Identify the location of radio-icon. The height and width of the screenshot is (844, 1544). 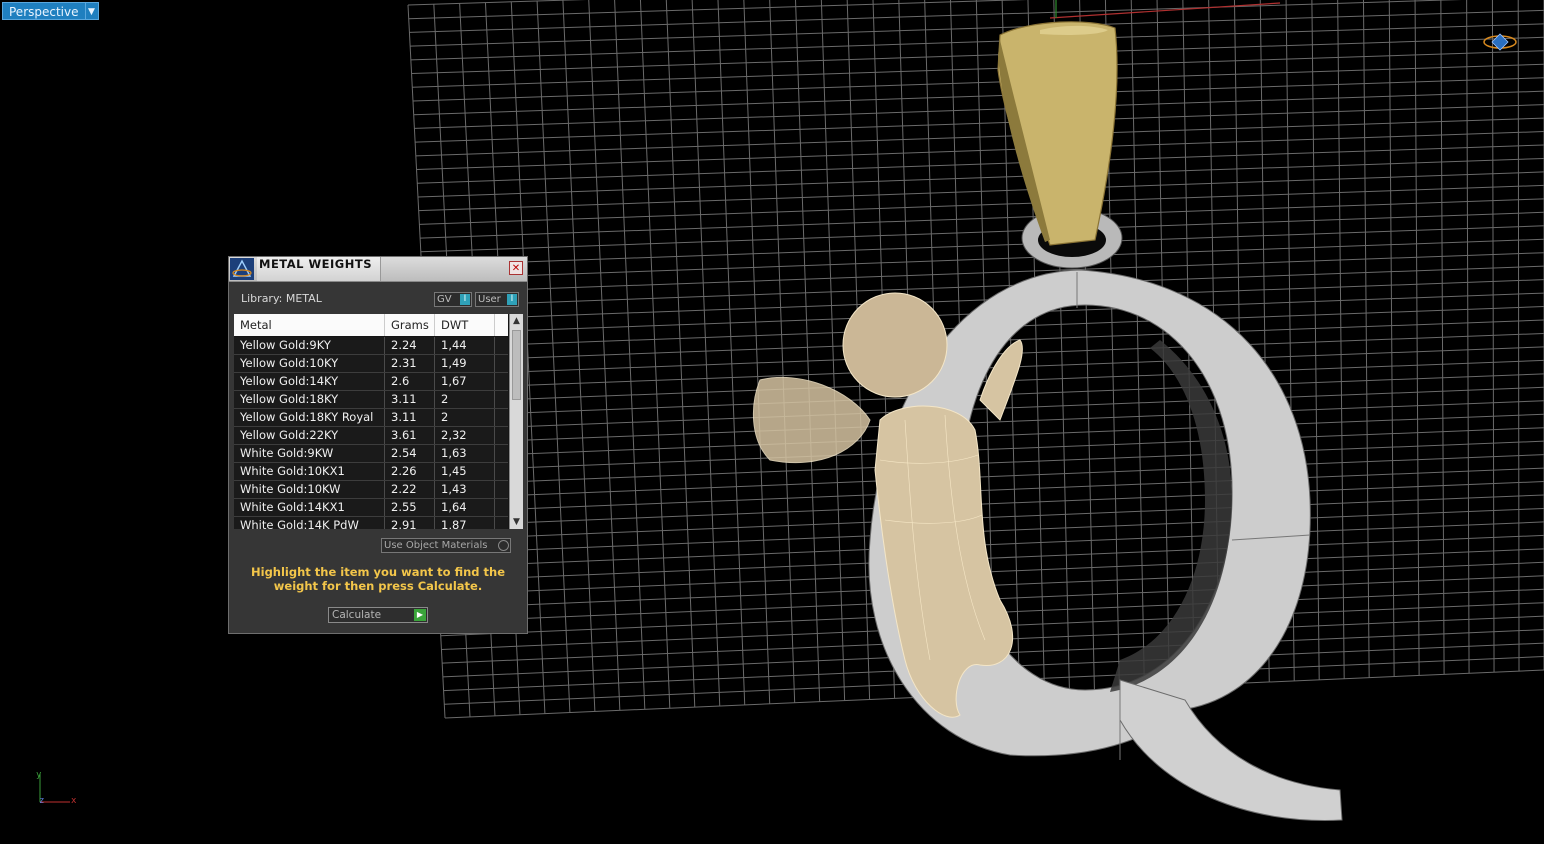
(503, 545).